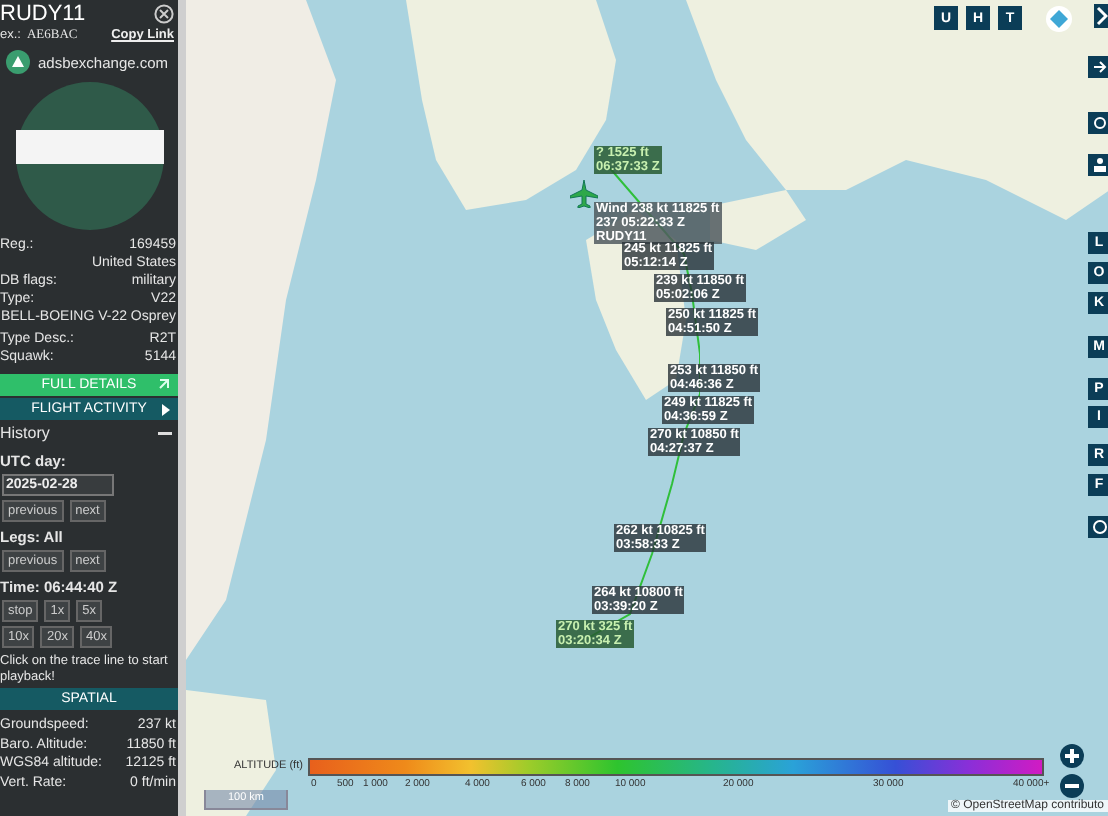 This screenshot has width=1108, height=816. I want to click on layers-icon, so click(1059, 19).